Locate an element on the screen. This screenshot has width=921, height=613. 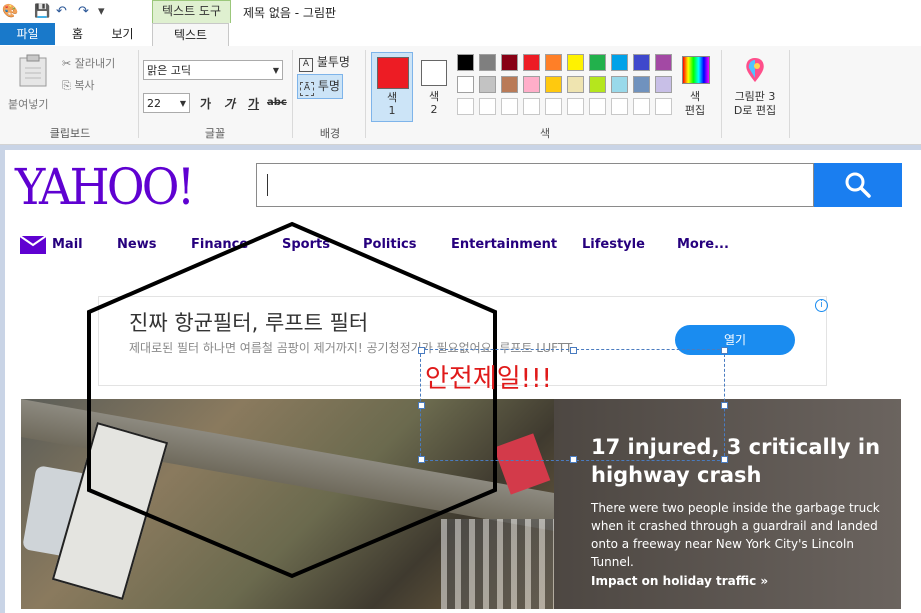
nav-mail: Mail is located at coordinates (67, 244).